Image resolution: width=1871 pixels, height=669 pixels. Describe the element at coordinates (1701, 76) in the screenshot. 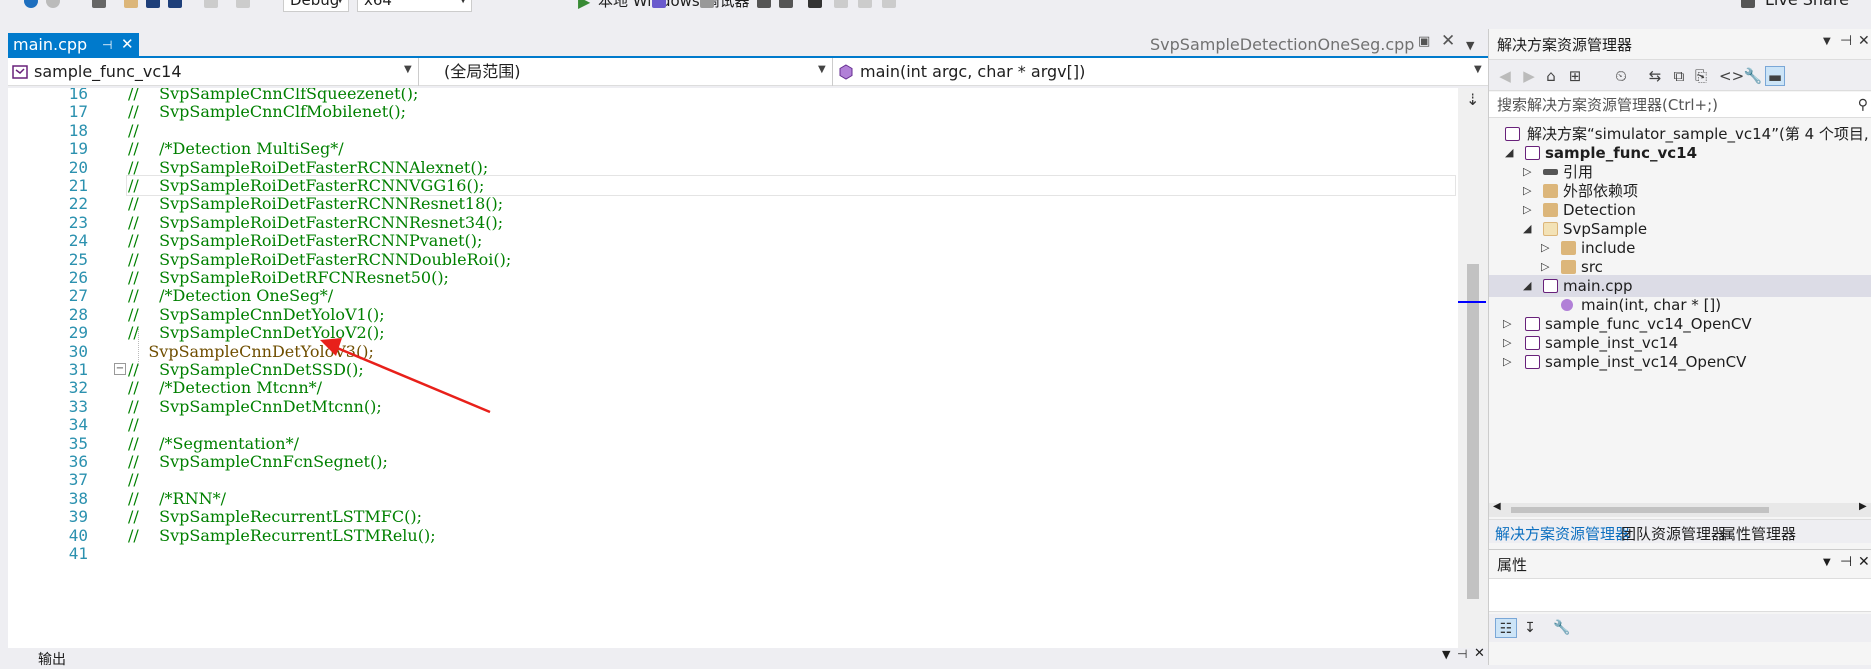

I see `show-all-files-icon: ⎘` at that location.